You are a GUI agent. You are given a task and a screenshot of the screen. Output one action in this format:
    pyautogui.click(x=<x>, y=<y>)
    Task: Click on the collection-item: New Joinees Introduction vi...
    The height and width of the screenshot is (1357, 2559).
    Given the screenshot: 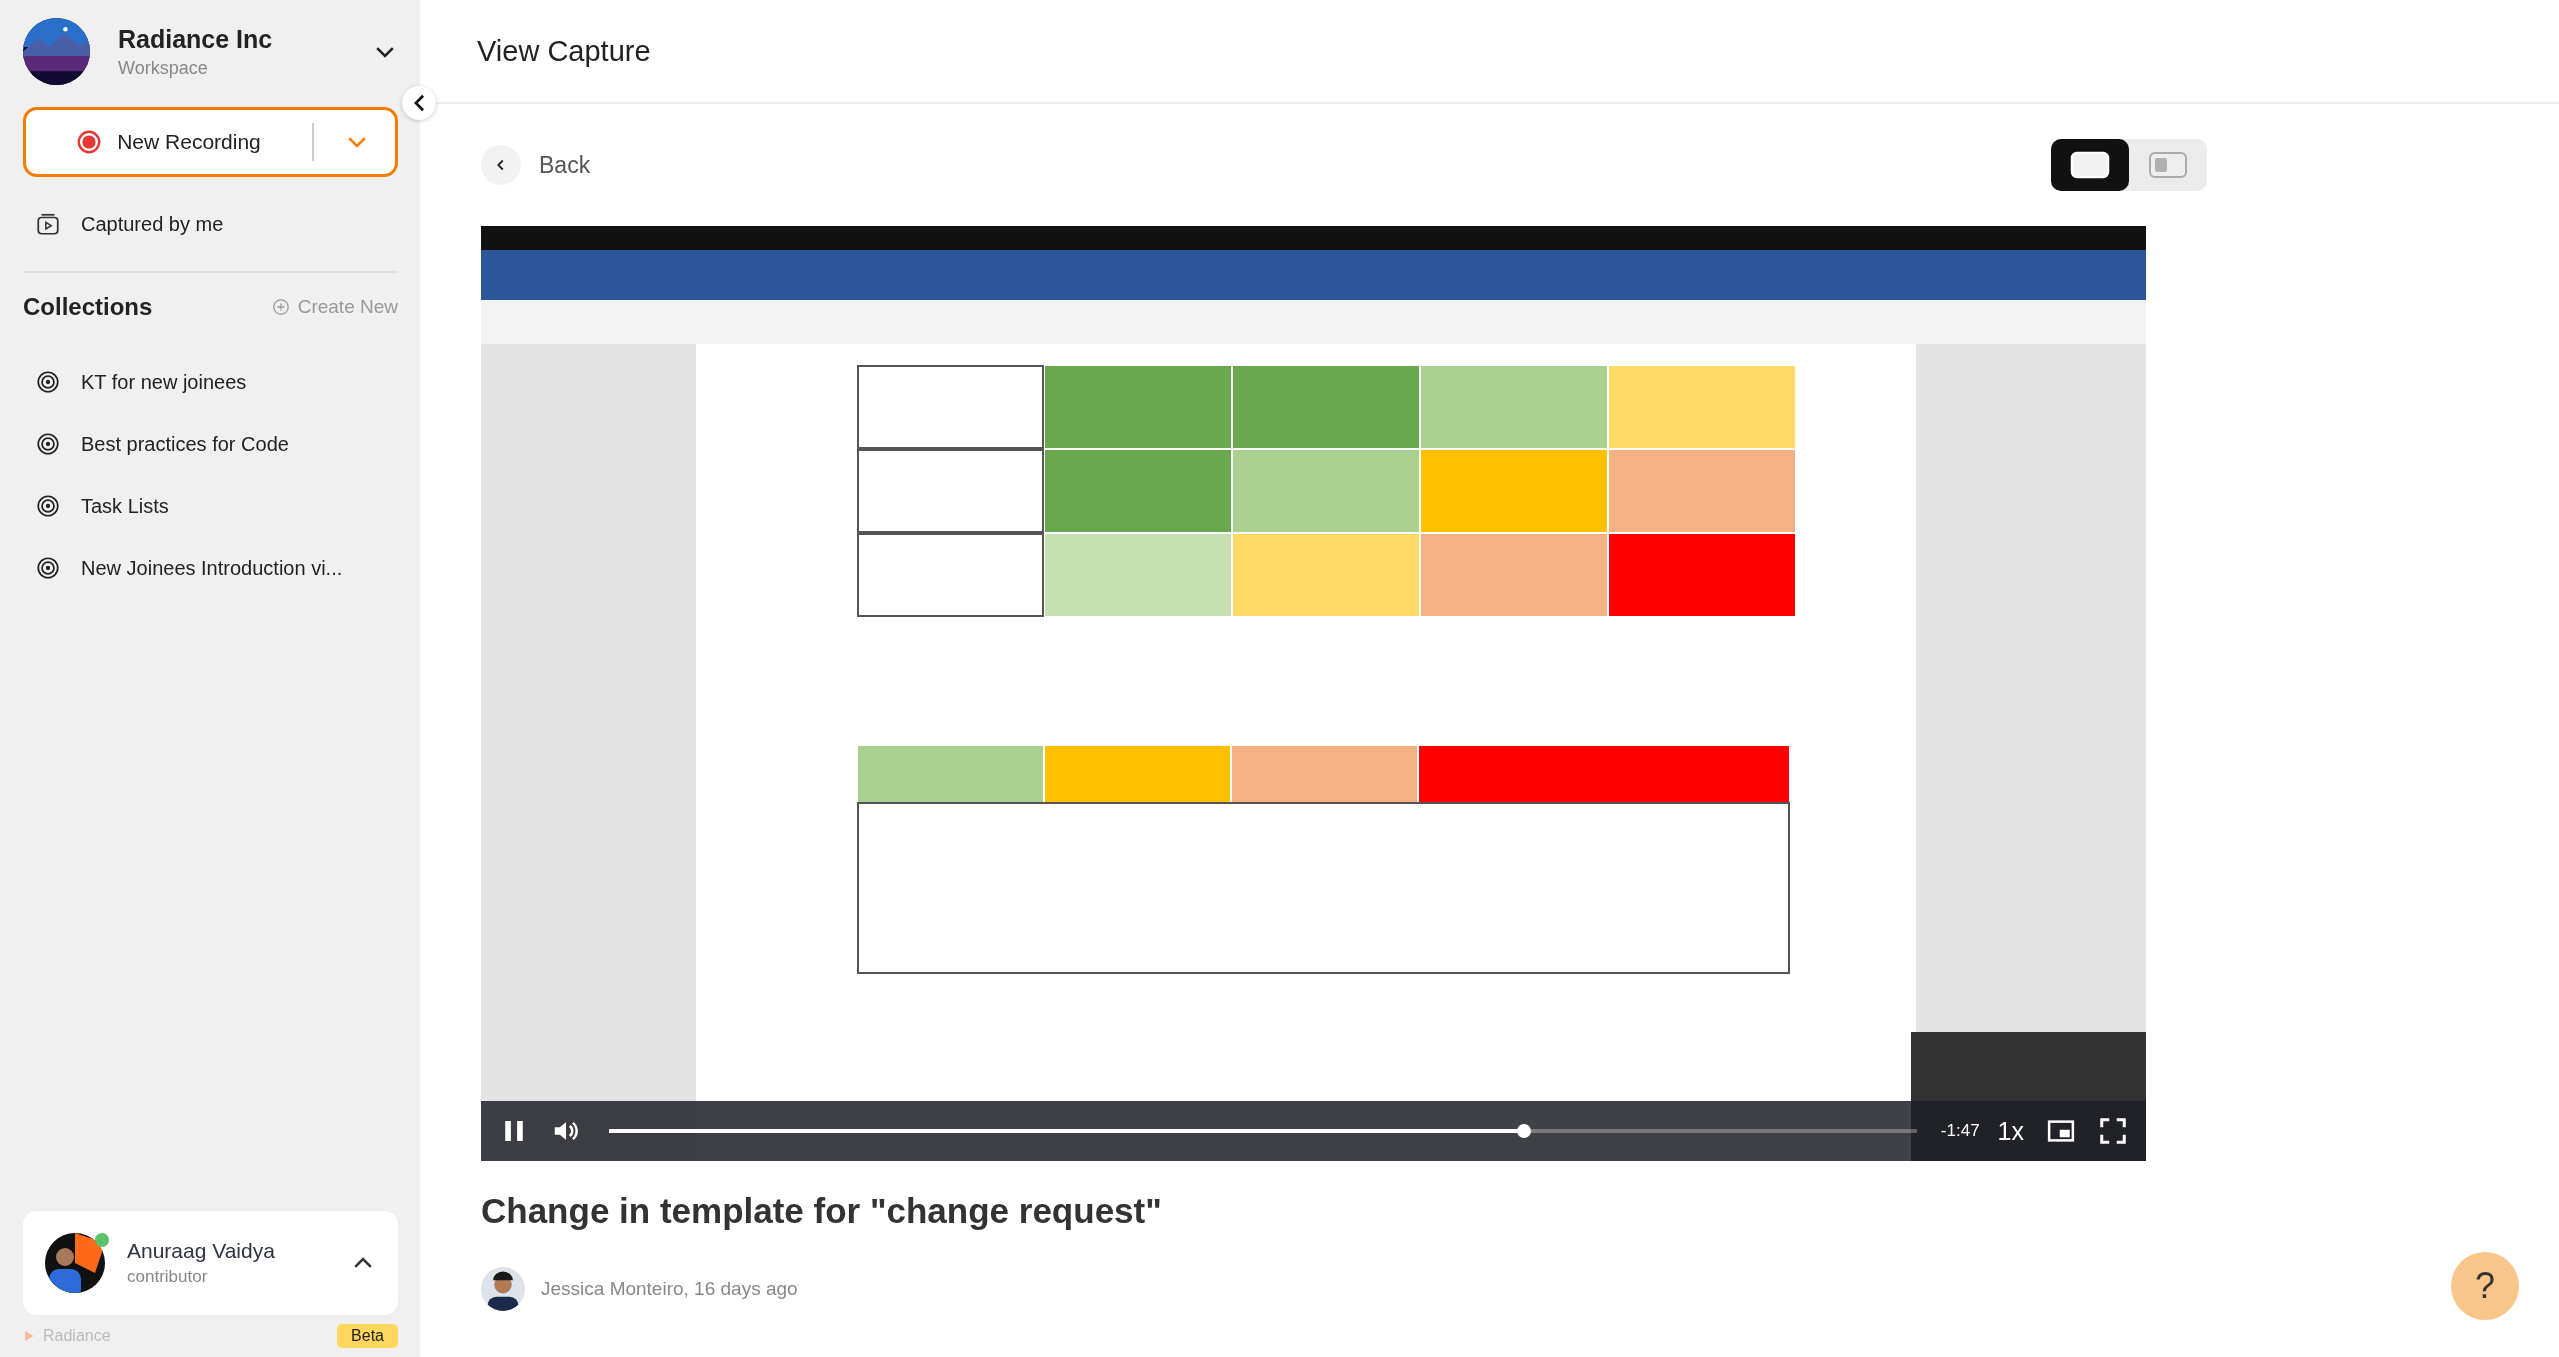 What is the action you would take?
    pyautogui.click(x=210, y=568)
    